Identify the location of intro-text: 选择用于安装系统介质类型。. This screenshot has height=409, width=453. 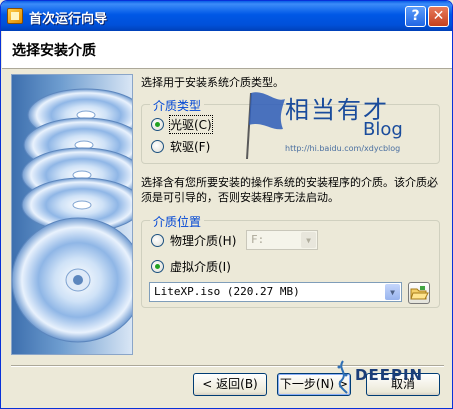
(212, 82).